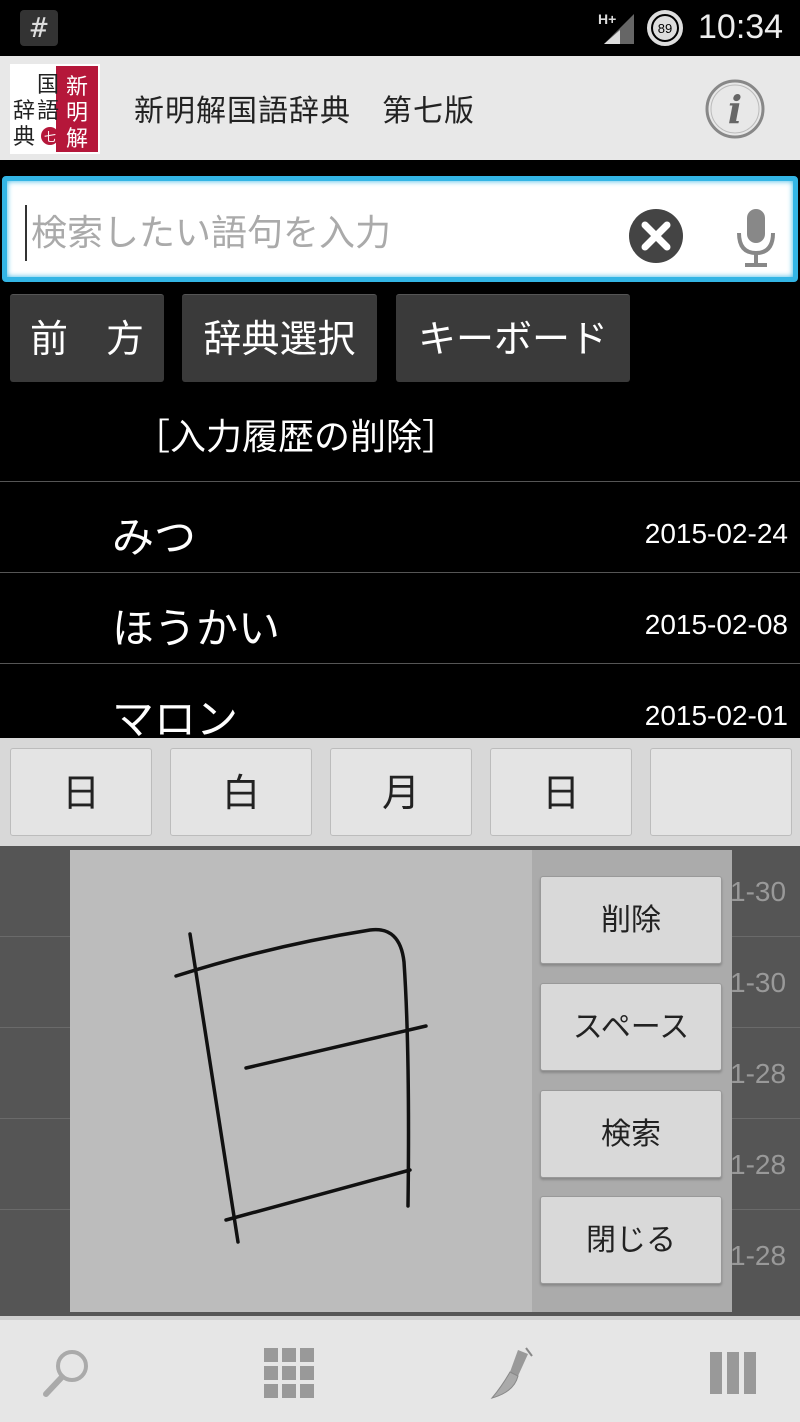 This screenshot has height=1422, width=800. I want to click on columns-icon, so click(733, 1373).